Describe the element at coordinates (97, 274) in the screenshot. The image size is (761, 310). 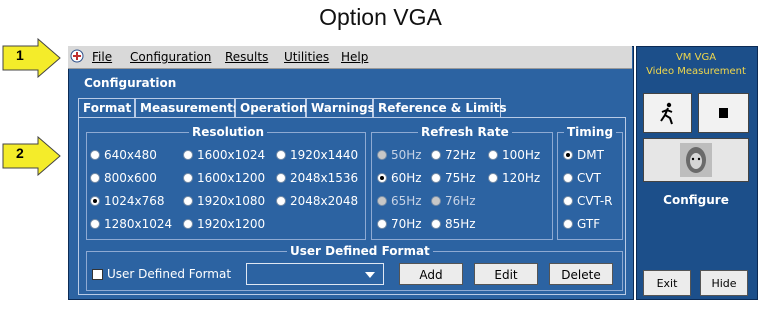
I see `user-defined-format-checkbox` at that location.